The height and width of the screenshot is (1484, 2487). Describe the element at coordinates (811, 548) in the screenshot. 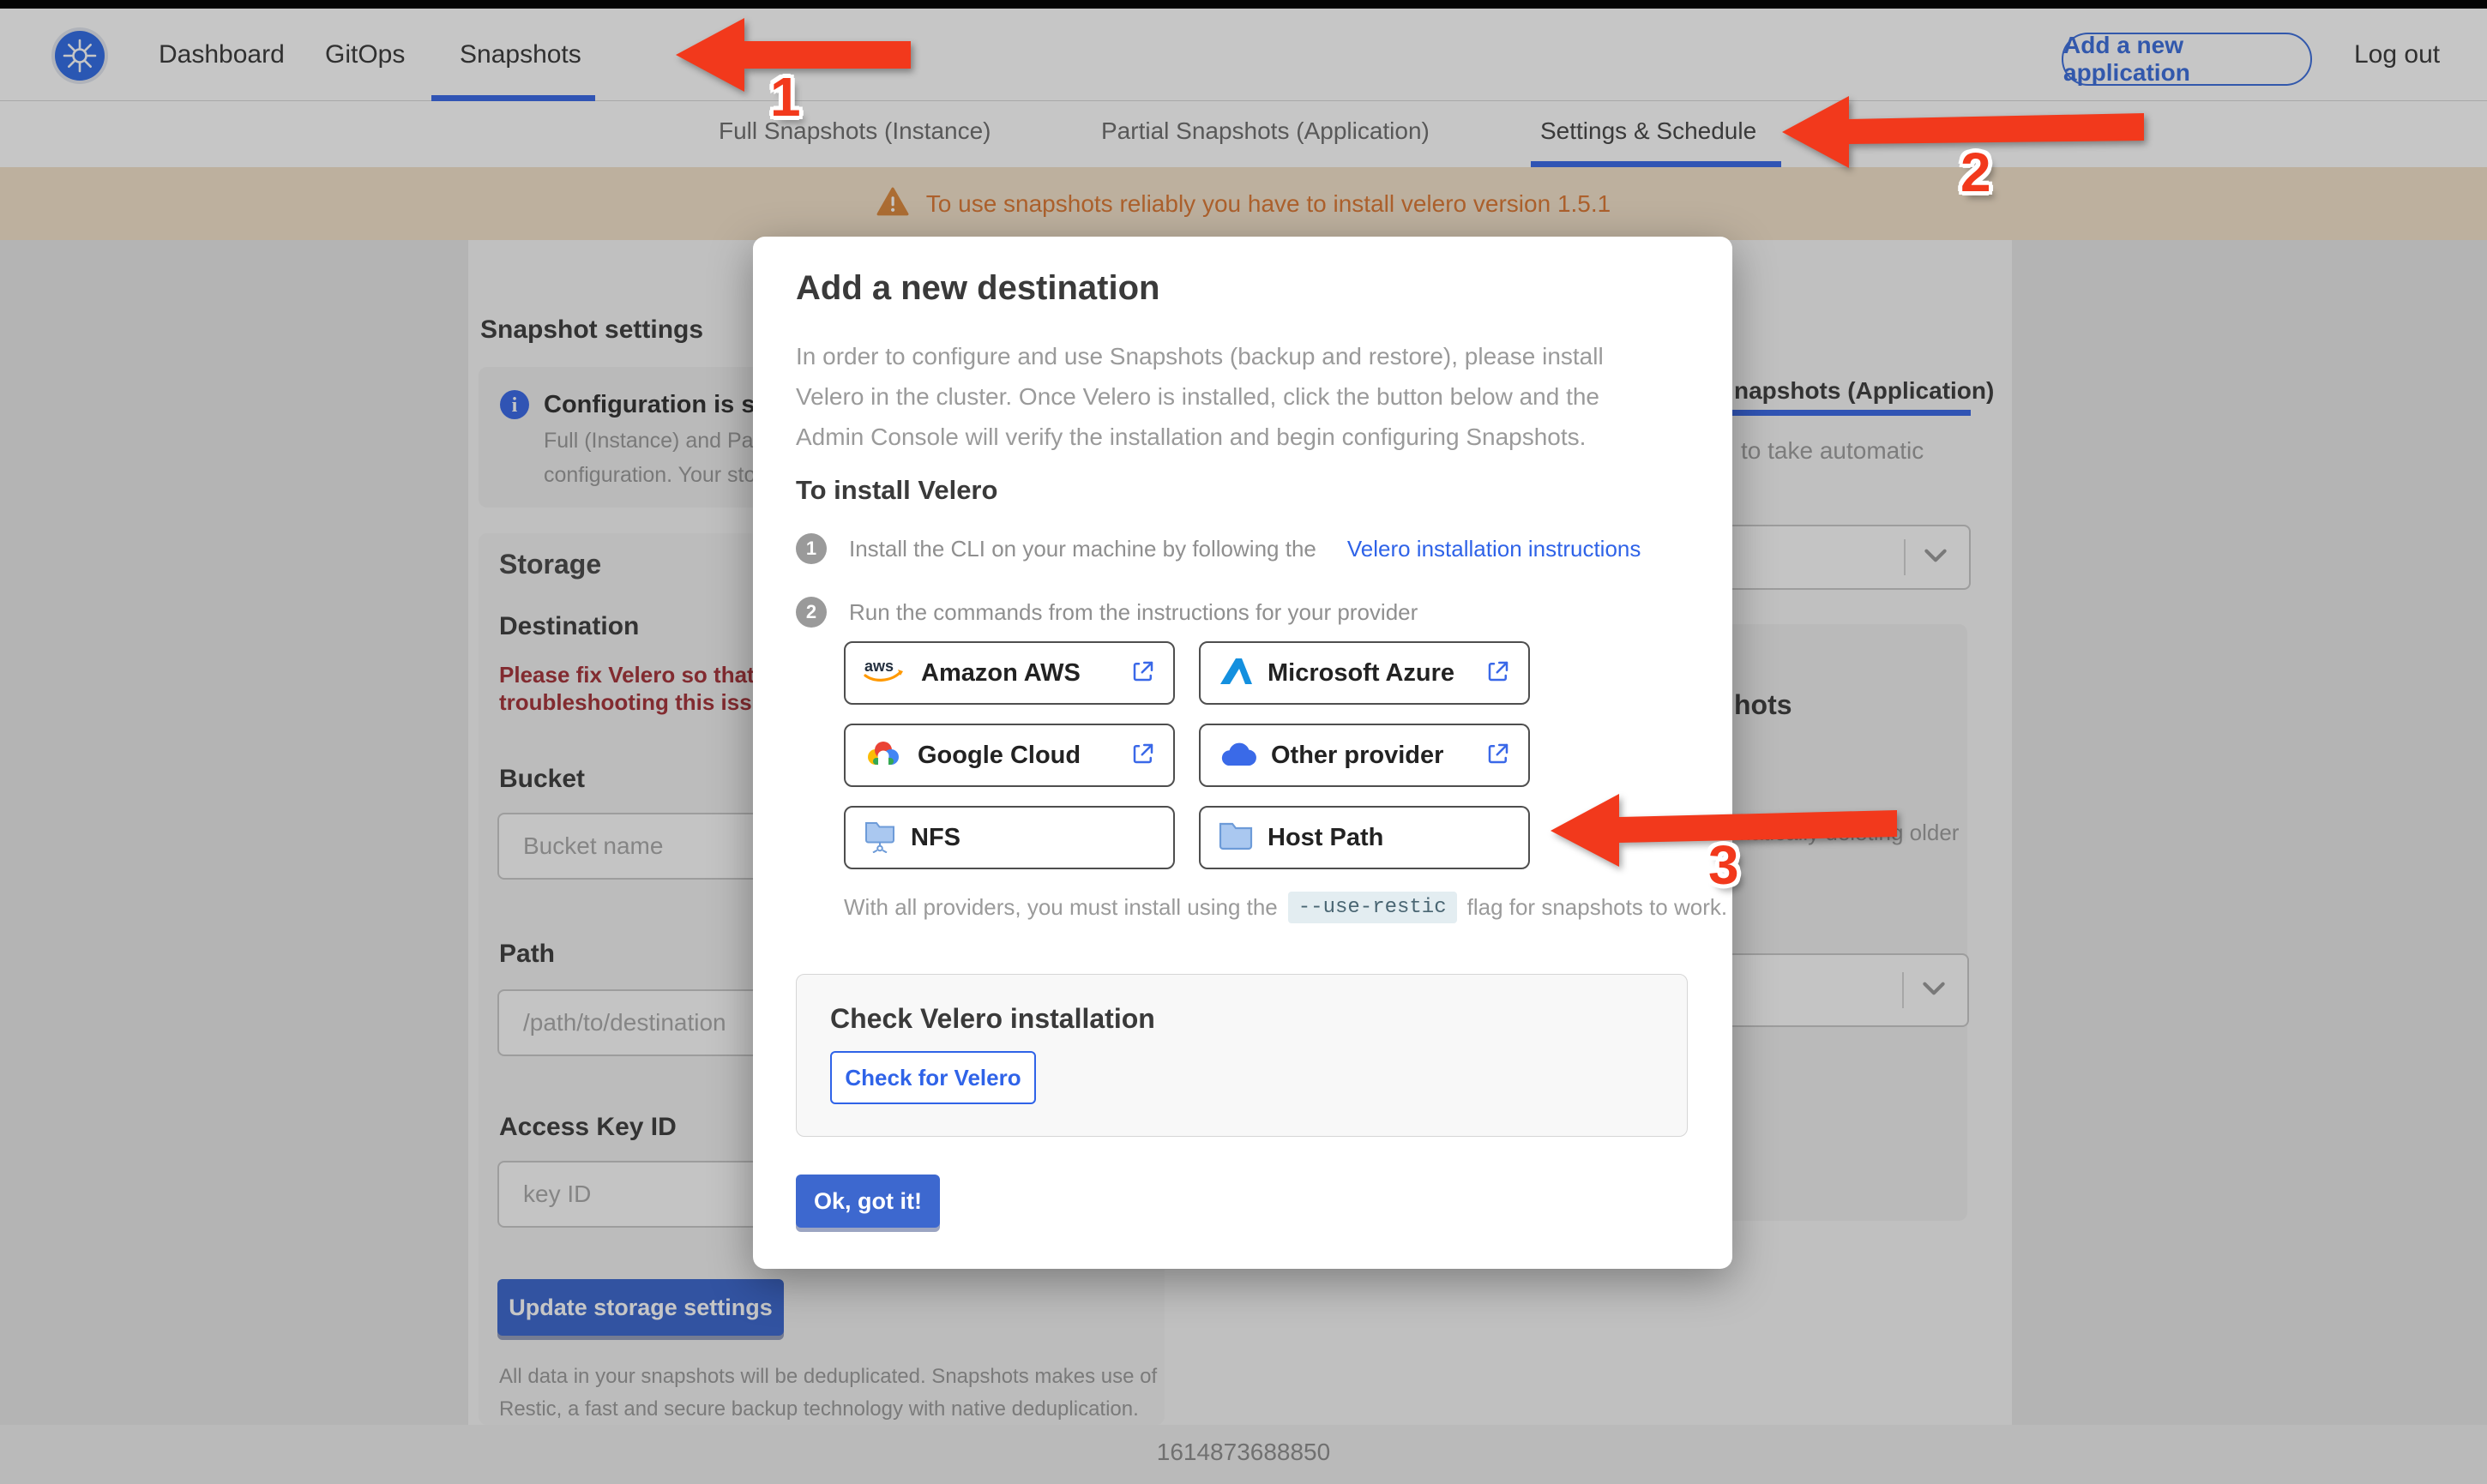

I see `step-1-badge: 1` at that location.